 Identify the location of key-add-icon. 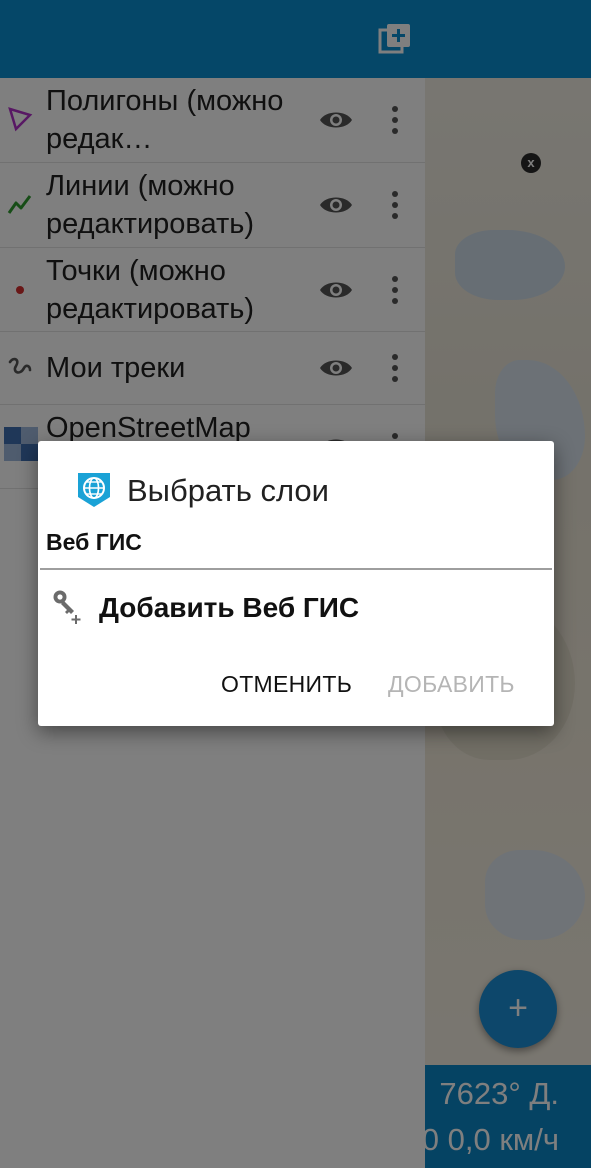
(67, 606).